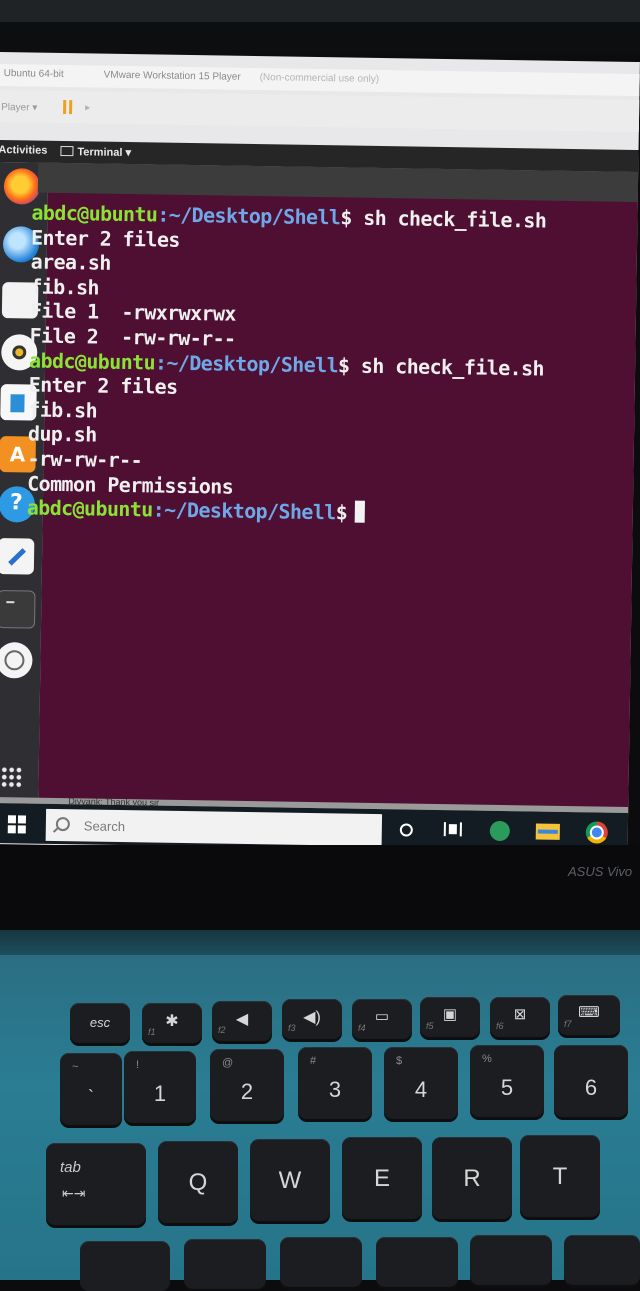 The height and width of the screenshot is (1291, 640). Describe the element at coordinates (91, 1097) in the screenshot. I see `key-label: `` at that location.